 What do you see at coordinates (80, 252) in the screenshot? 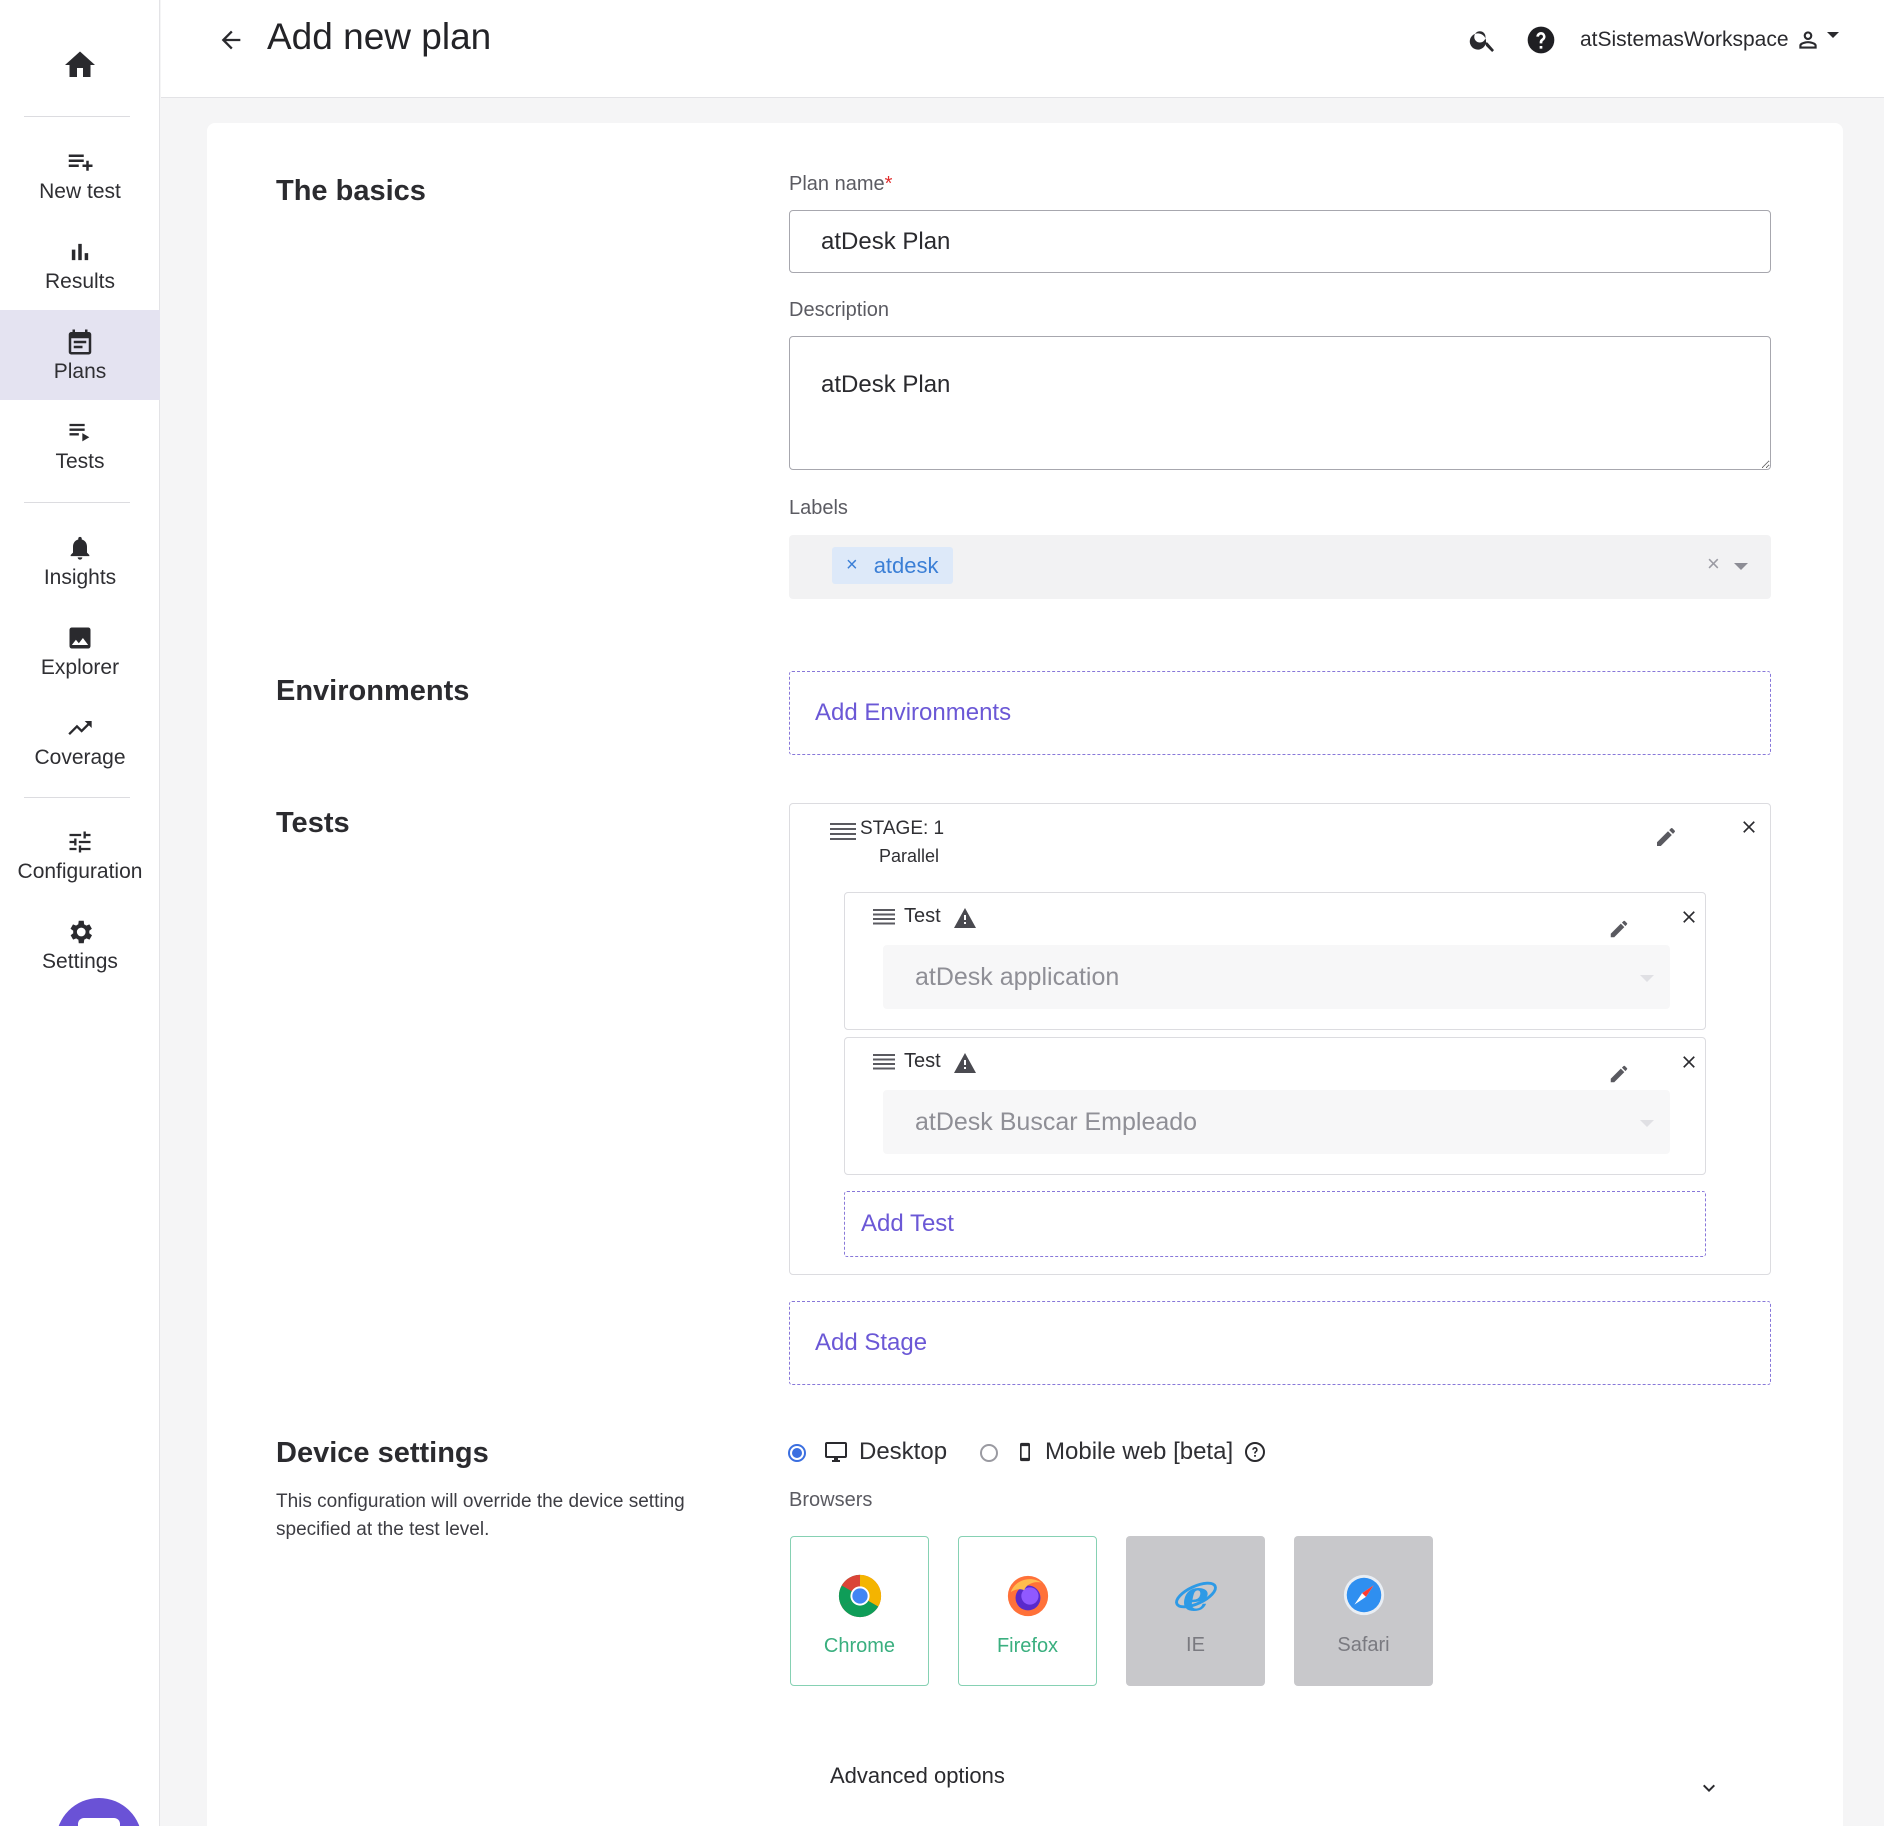
I see `bar-chart-icon` at bounding box center [80, 252].